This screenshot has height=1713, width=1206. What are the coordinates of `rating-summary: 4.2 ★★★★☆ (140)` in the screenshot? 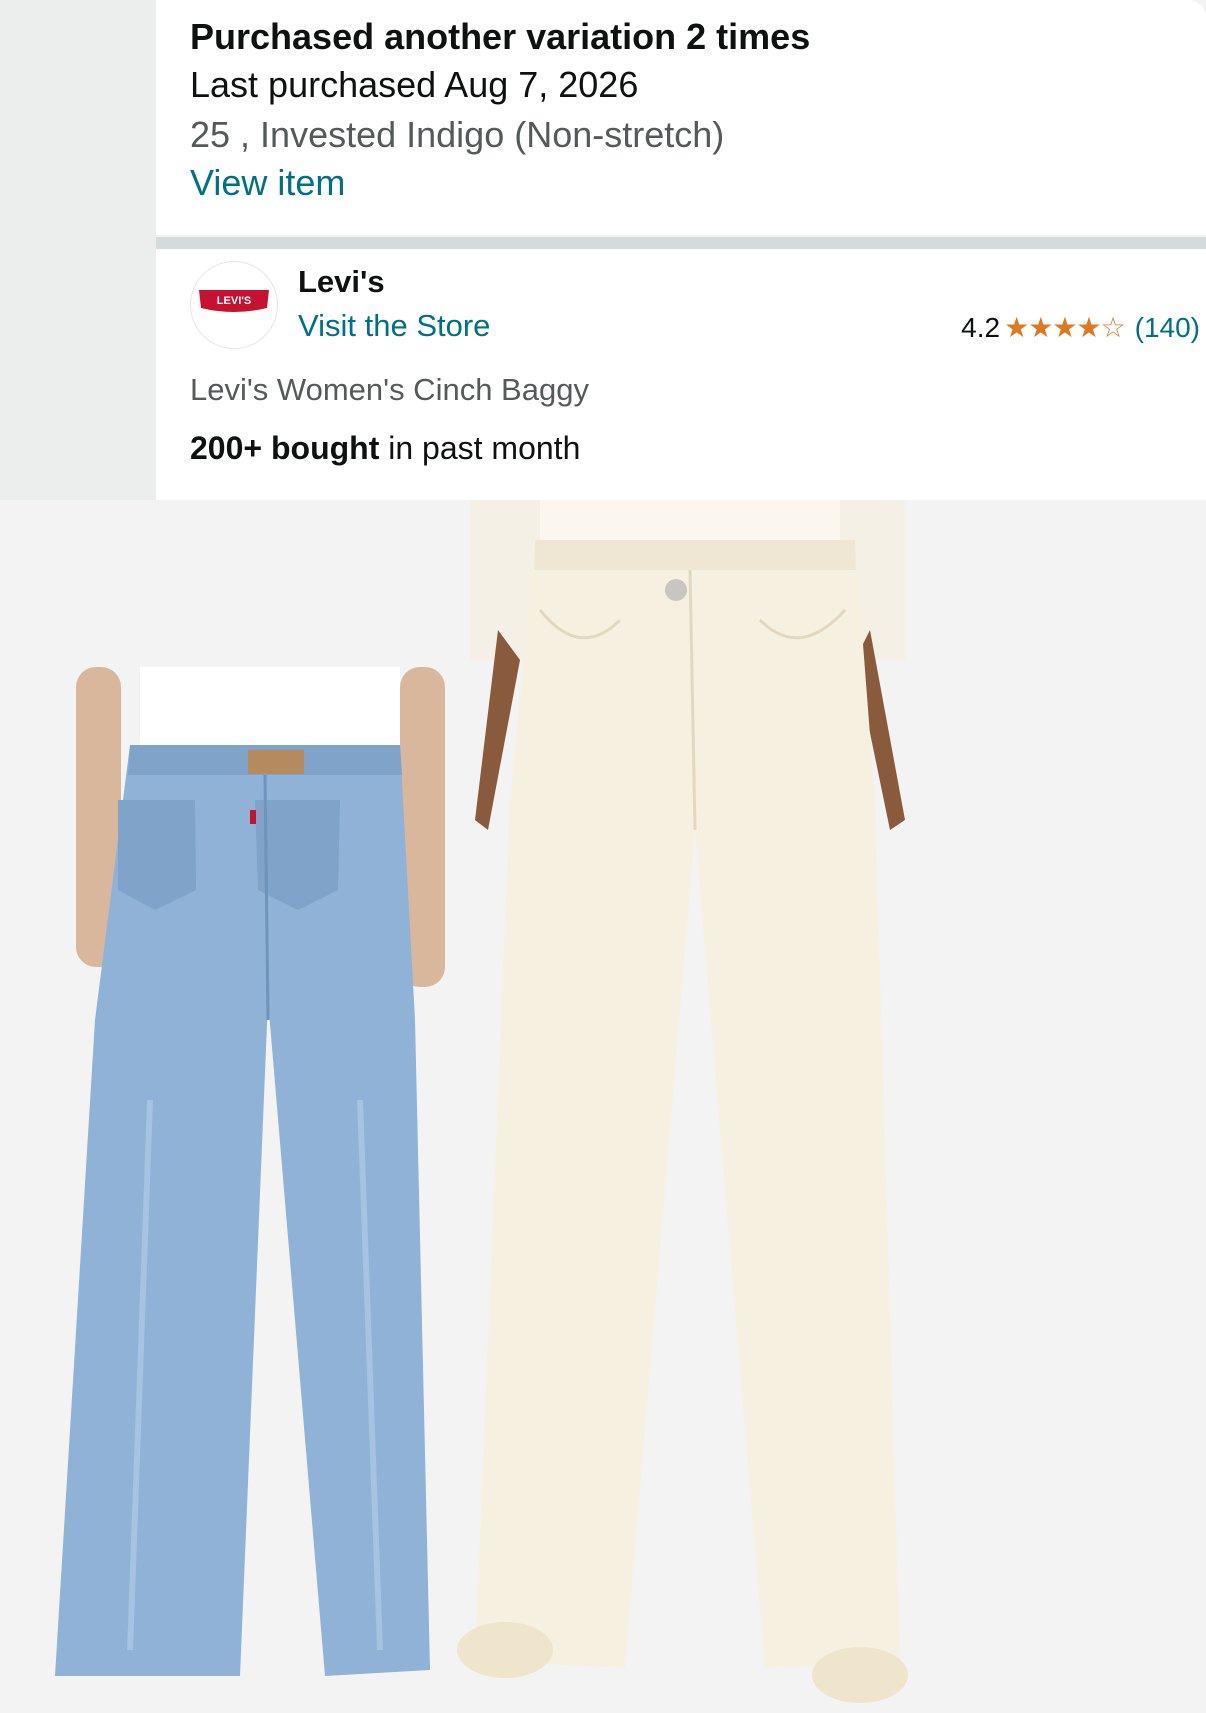 It's located at (1080, 327).